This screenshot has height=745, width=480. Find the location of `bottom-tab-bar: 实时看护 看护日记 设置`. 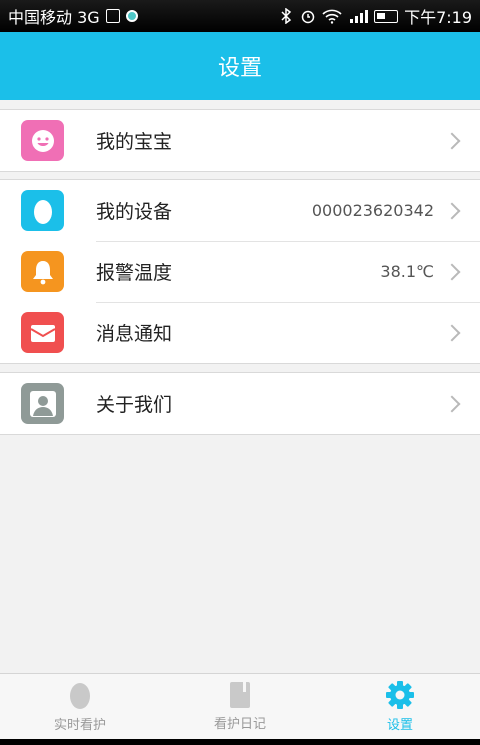

bottom-tab-bar: 实时看护 看护日记 设置 is located at coordinates (240, 706).